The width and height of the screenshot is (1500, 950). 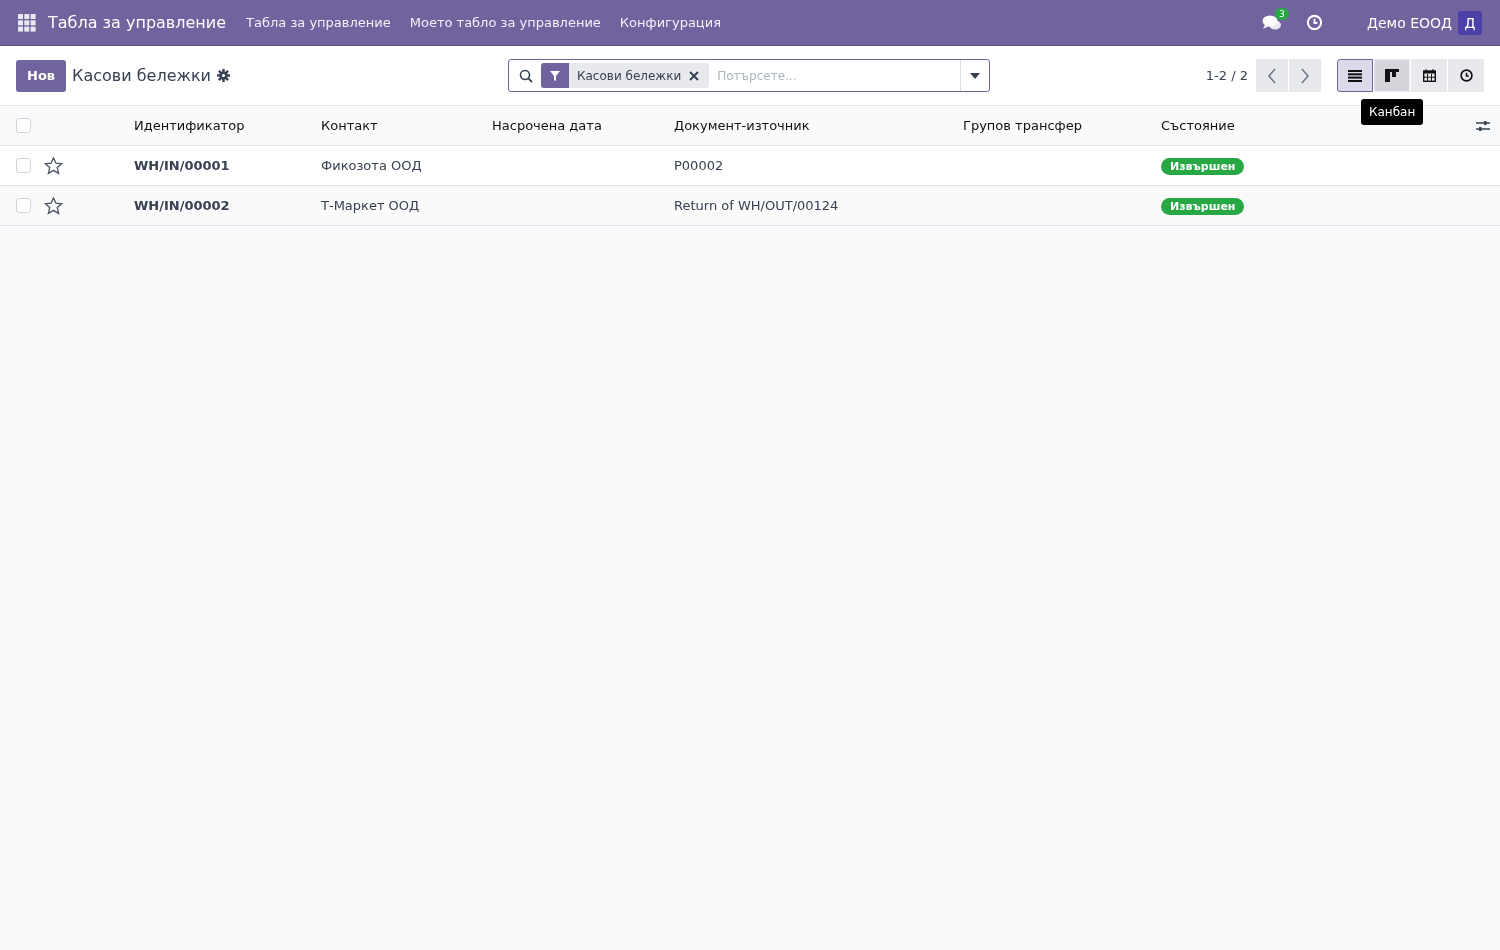 I want to click on kanban-icon, so click(x=1392, y=75).